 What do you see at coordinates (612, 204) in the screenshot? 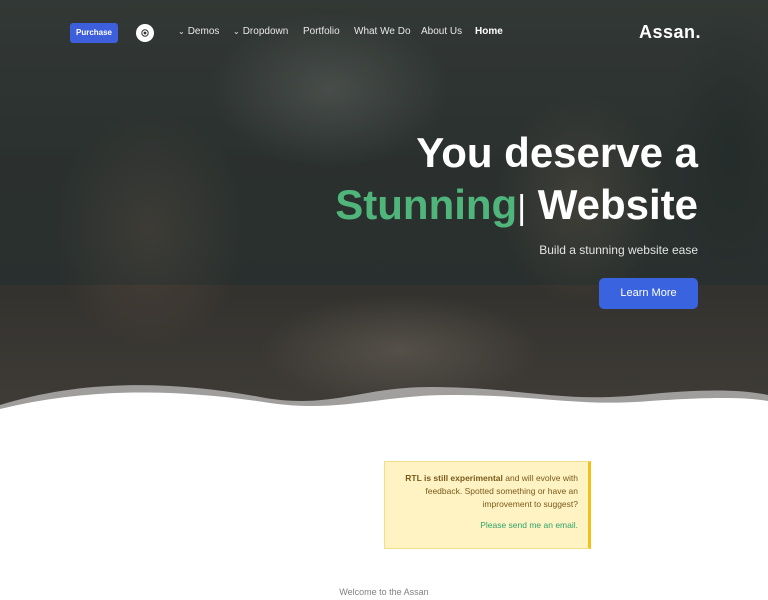
I see `hero-title-rest: Website` at bounding box center [612, 204].